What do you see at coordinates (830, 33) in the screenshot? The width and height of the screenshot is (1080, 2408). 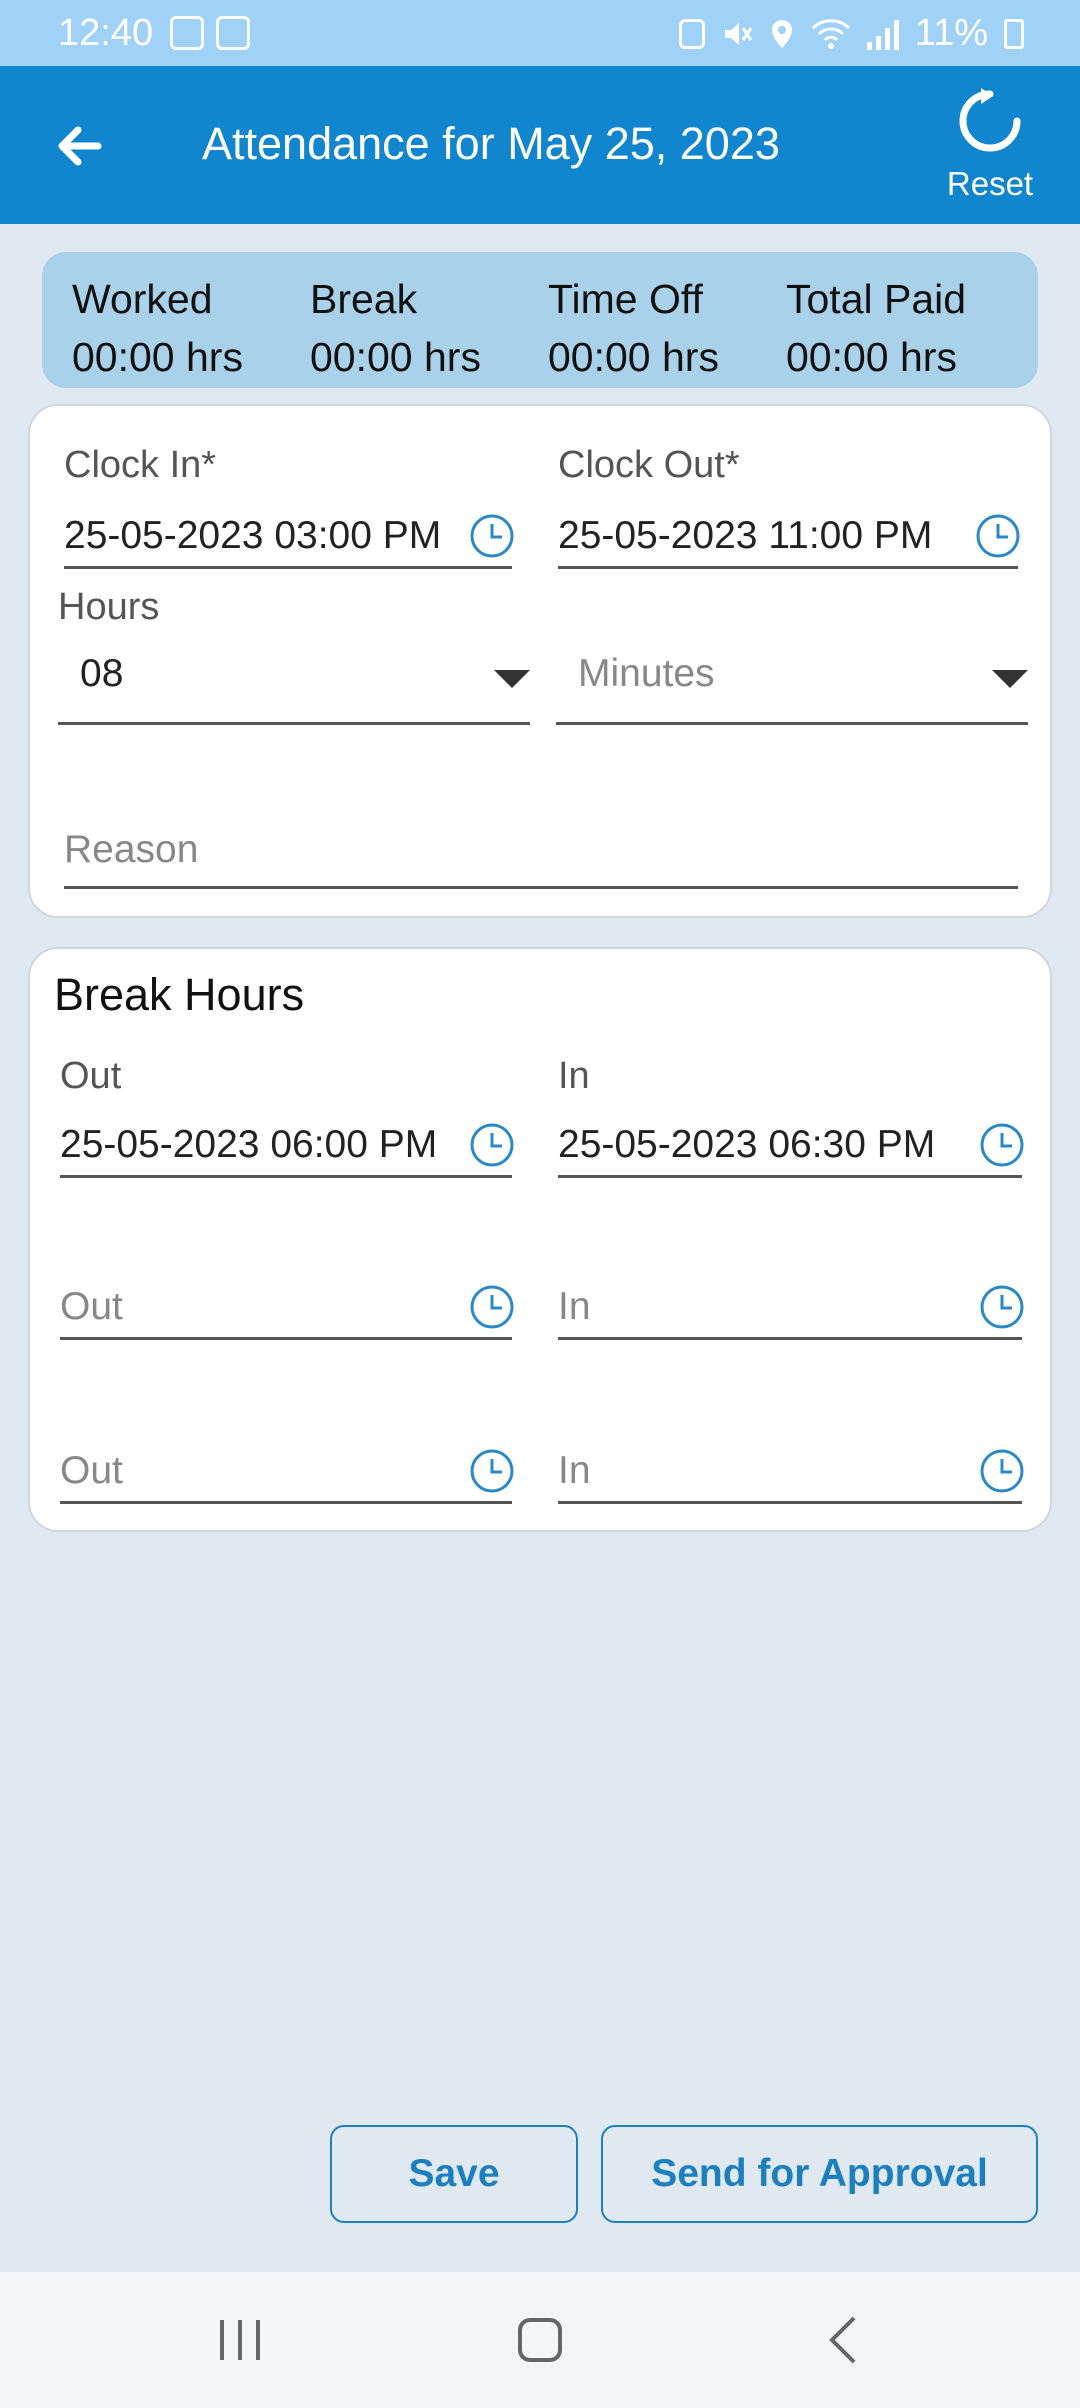 I see `wifi-icon` at bounding box center [830, 33].